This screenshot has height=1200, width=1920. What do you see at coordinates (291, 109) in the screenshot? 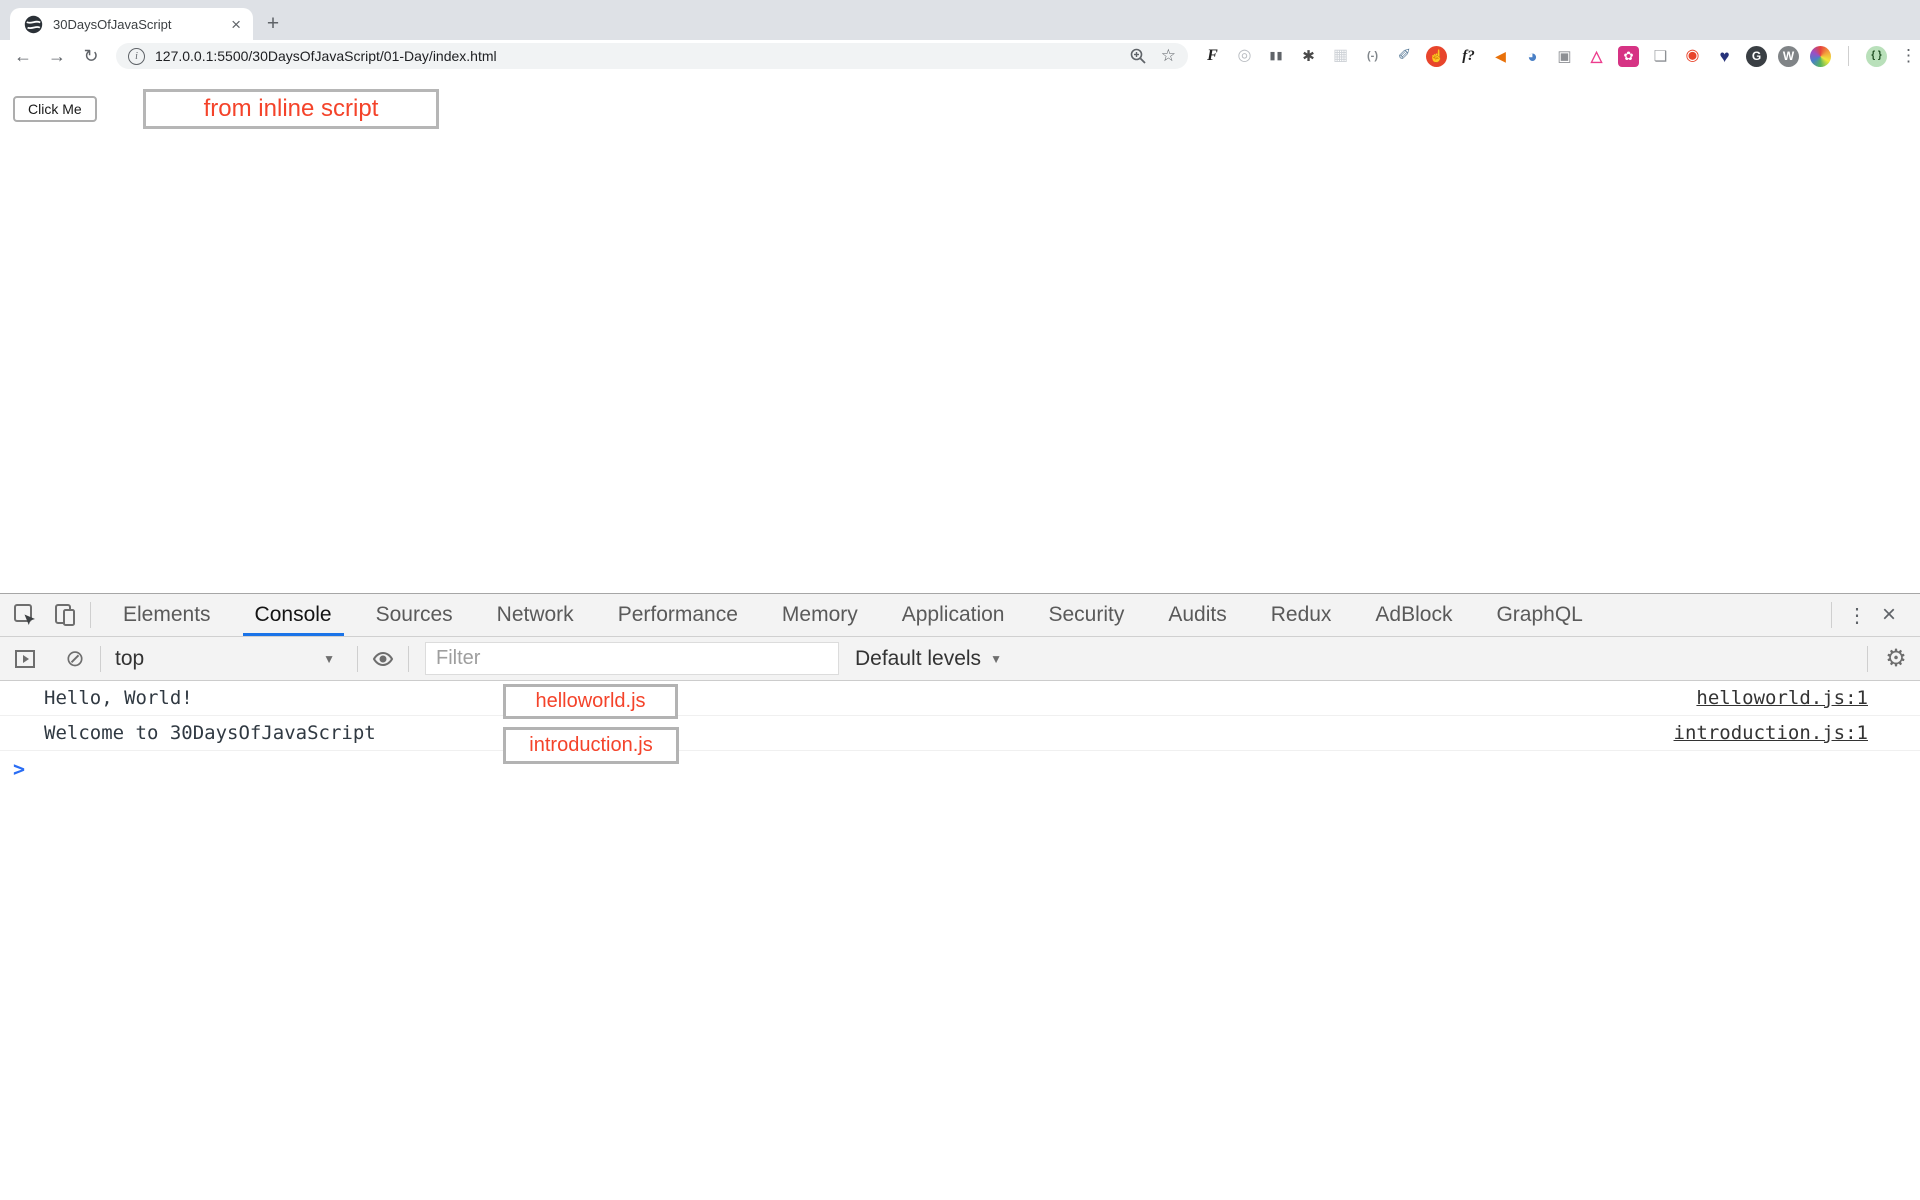
I see `inline-script-box: from inline script` at bounding box center [291, 109].